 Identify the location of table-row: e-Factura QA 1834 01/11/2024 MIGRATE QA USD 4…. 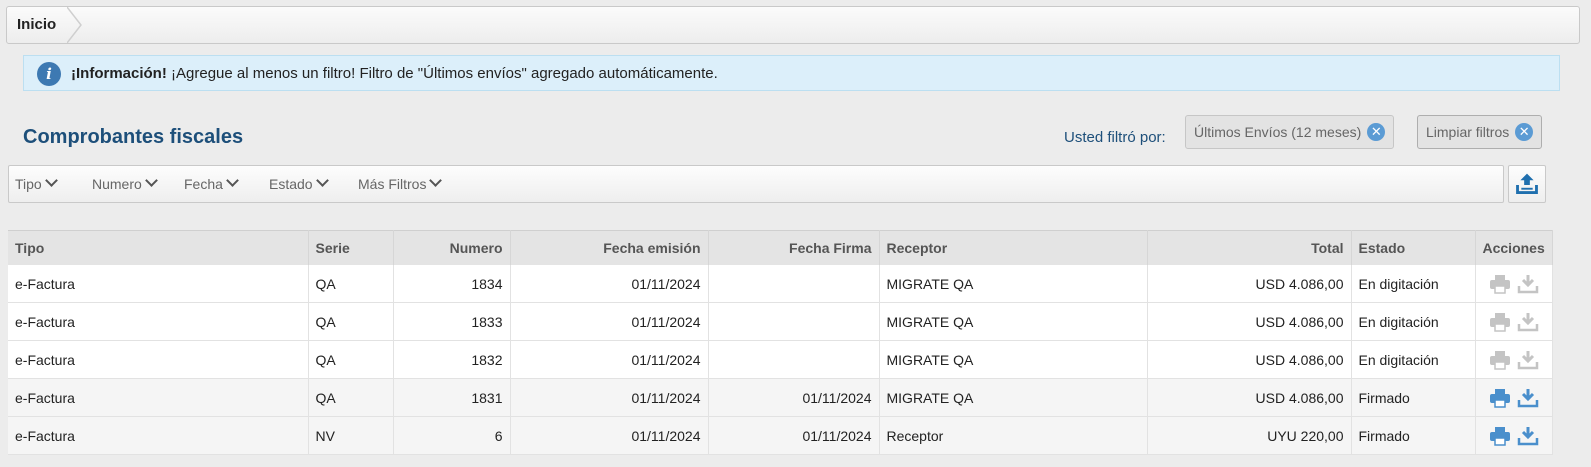
(780, 284).